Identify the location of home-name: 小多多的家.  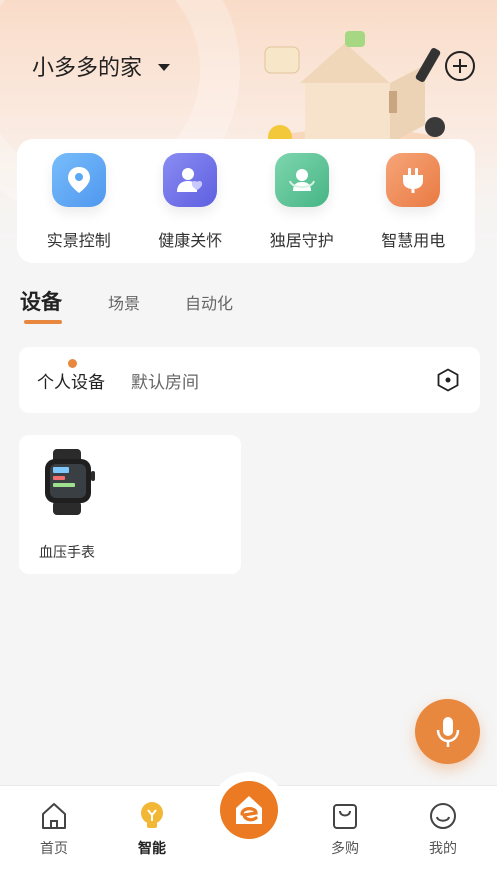
(87, 68).